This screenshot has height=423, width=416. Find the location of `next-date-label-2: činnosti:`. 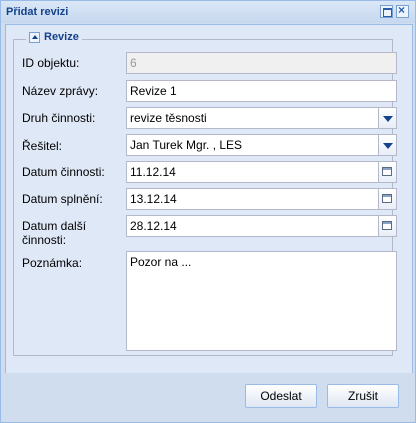

next-date-label-2: činnosti: is located at coordinates (44, 240).